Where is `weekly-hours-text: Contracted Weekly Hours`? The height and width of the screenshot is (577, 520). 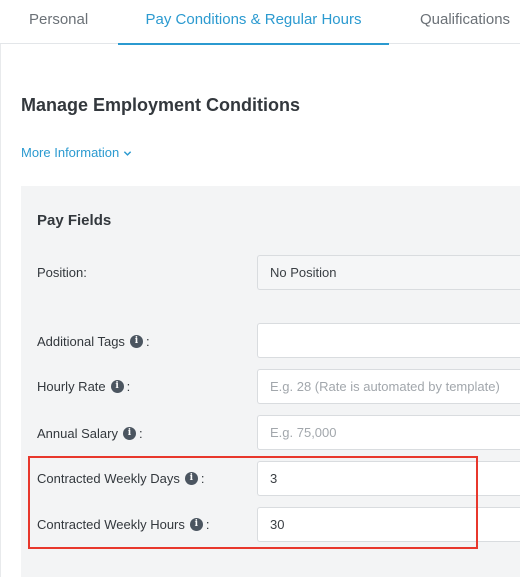 weekly-hours-text: Contracted Weekly Hours is located at coordinates (111, 524).